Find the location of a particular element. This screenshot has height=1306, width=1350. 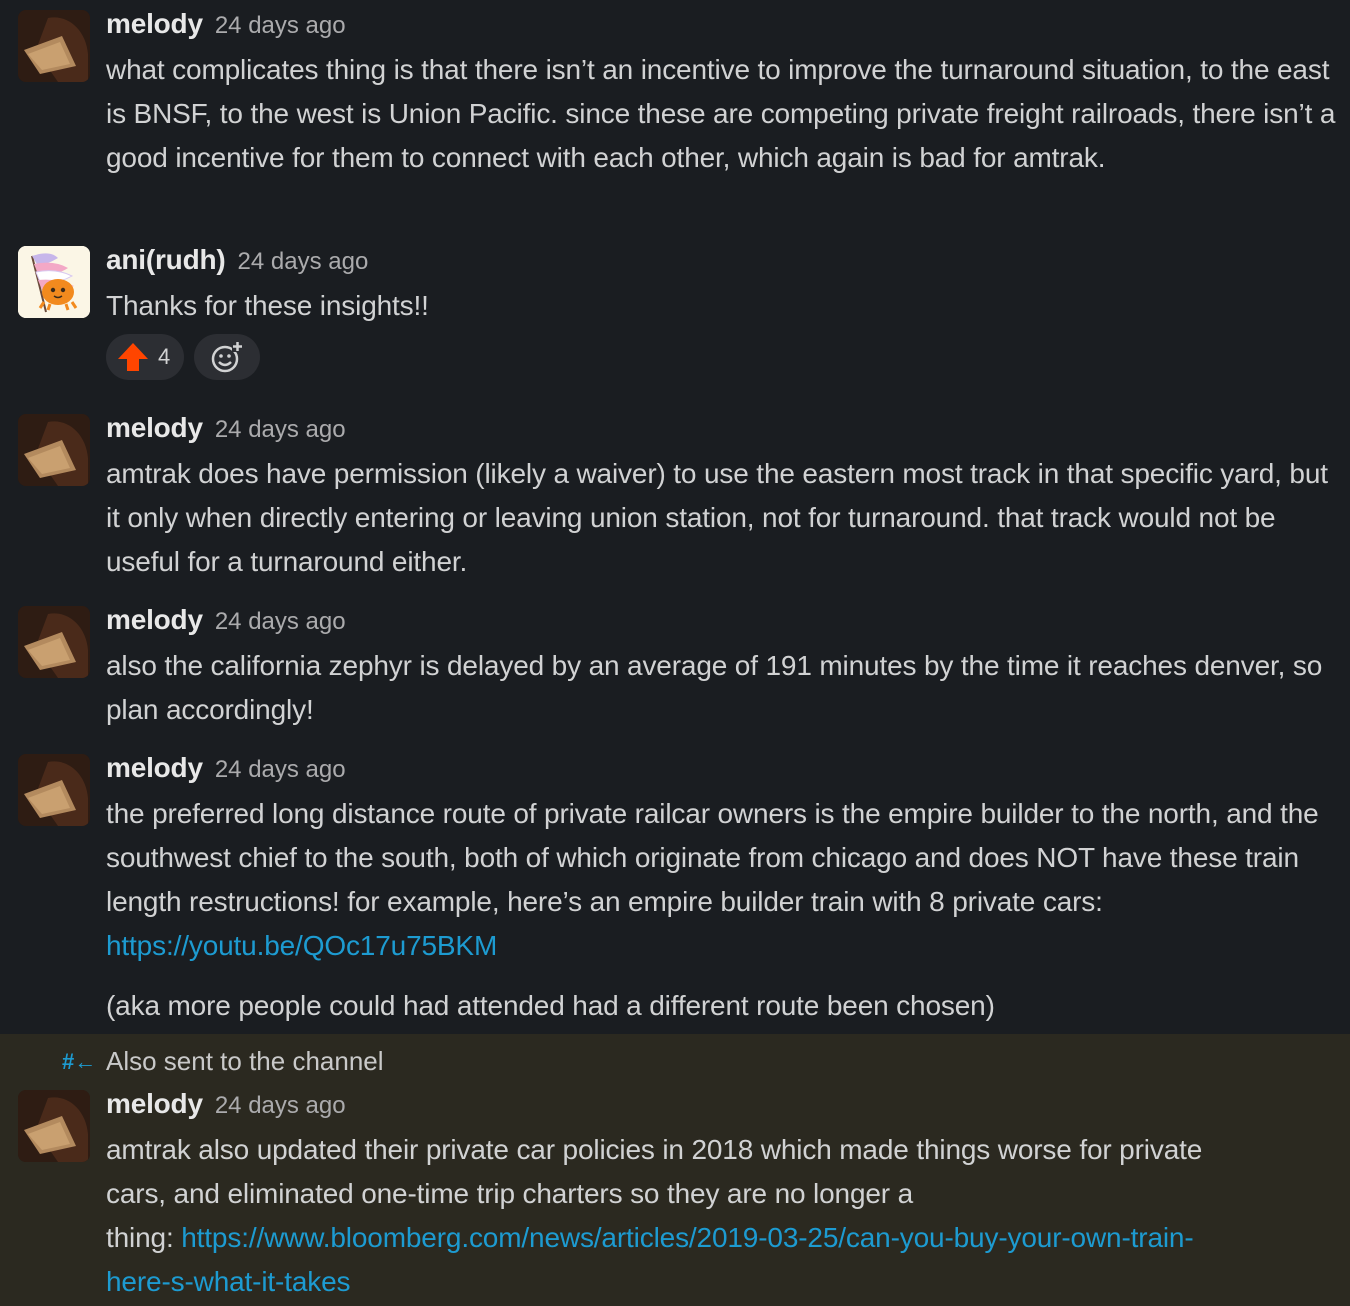

add-emoji-icon is located at coordinates (228, 357).